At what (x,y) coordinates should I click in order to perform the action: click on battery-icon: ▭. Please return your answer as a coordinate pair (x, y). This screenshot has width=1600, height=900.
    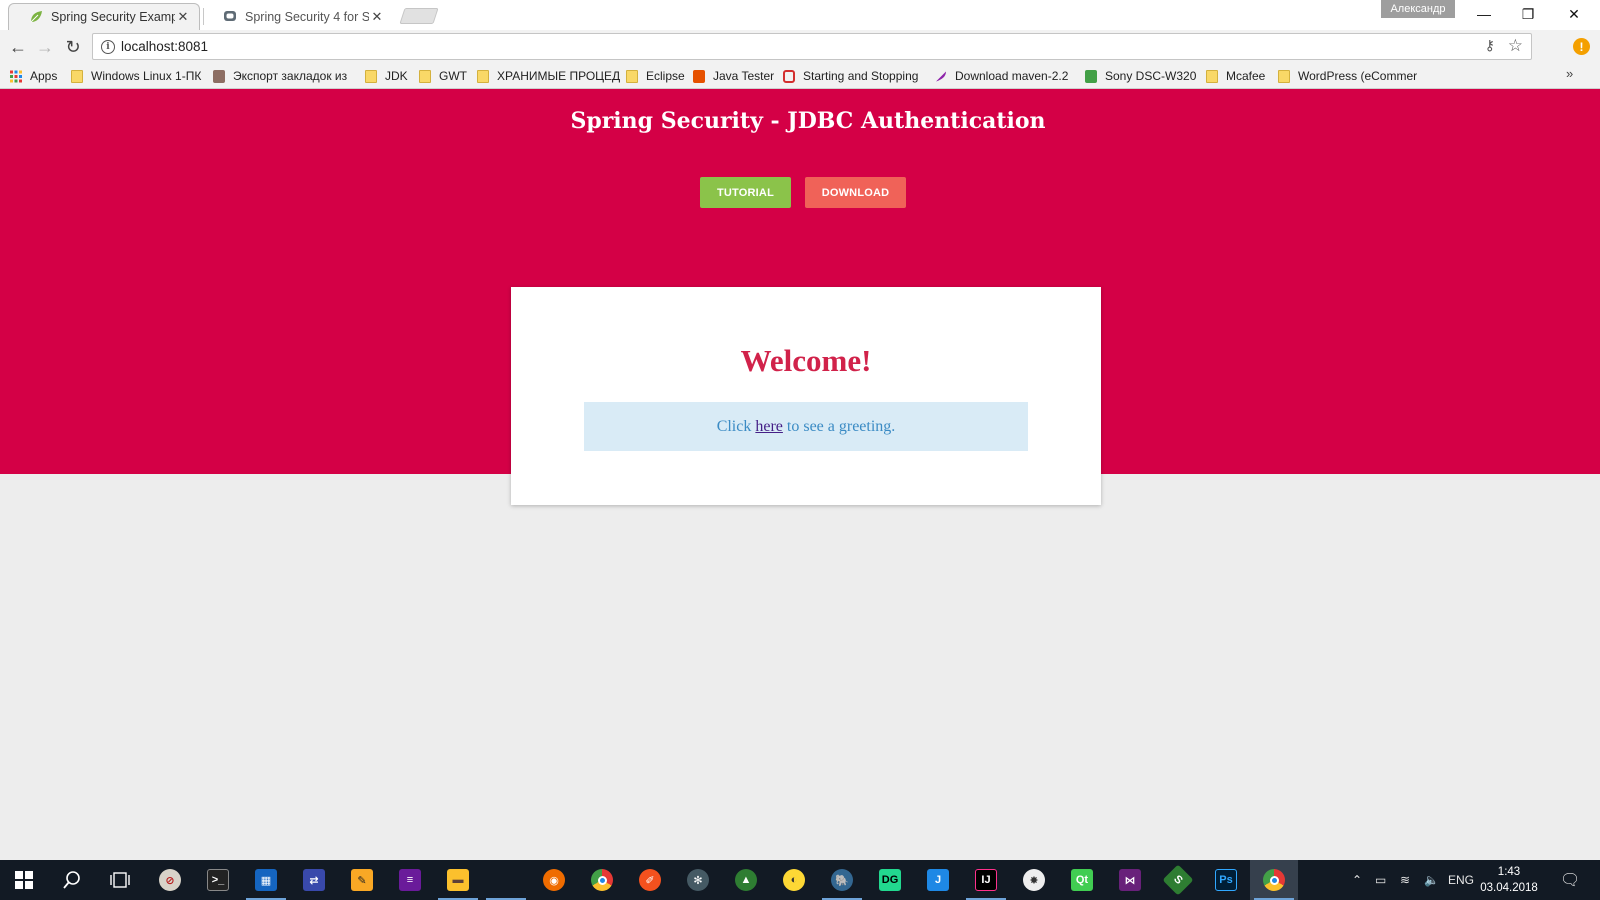
    Looking at the image, I should click on (1380, 880).